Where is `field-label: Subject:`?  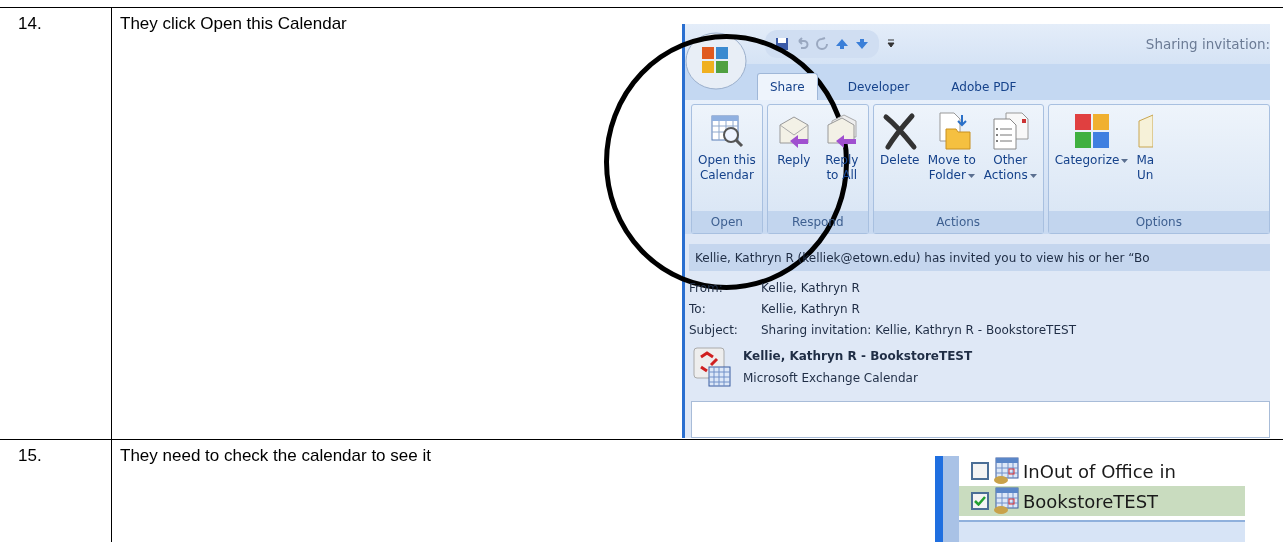
field-label: Subject: is located at coordinates (714, 330).